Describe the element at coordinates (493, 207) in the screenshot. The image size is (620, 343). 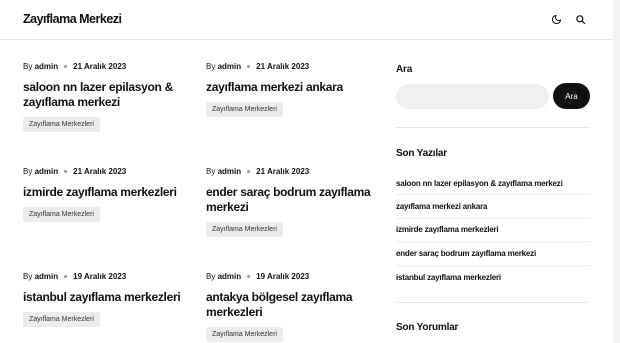
I see `recent-post-link: zayıflama merkezi ankara` at that location.